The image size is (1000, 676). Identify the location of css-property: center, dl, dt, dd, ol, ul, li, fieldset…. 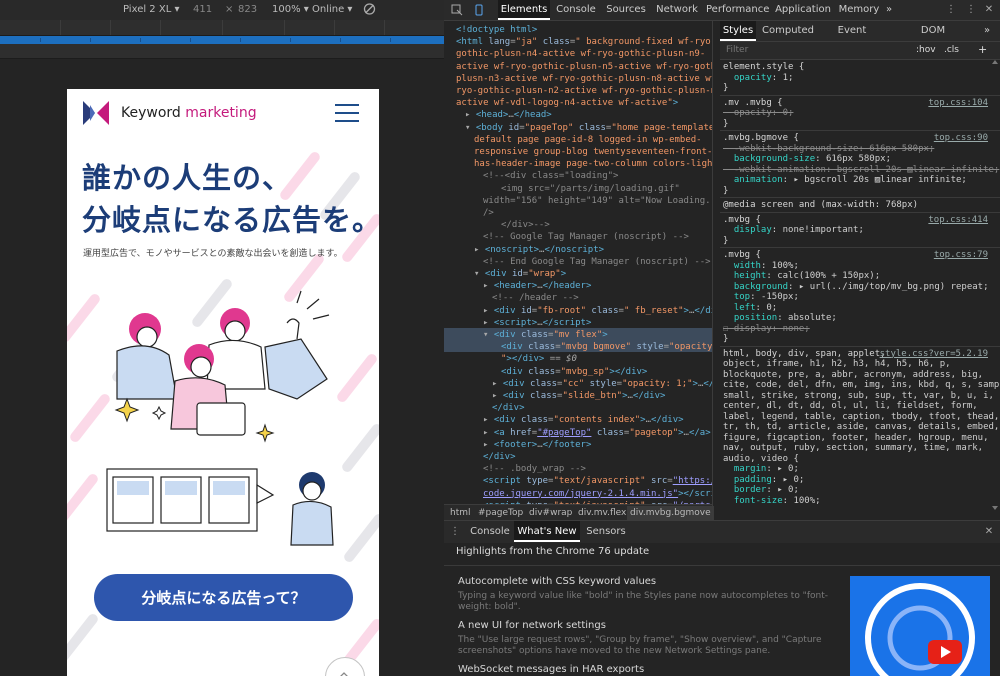
(850, 406).